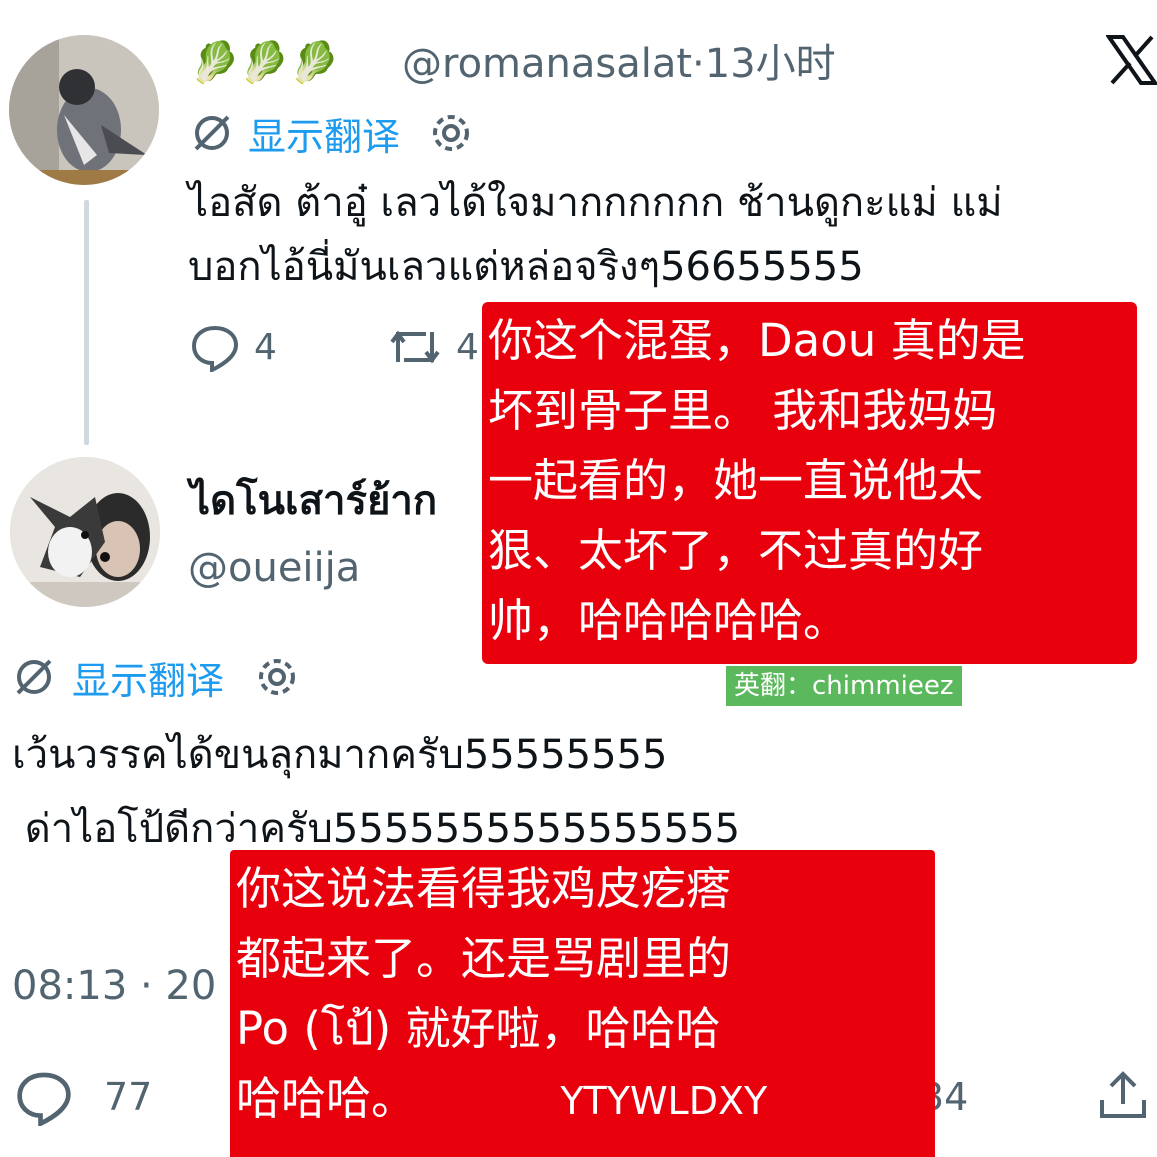 The image size is (1157, 1157). I want to click on reply-stat: 4, so click(233, 347).